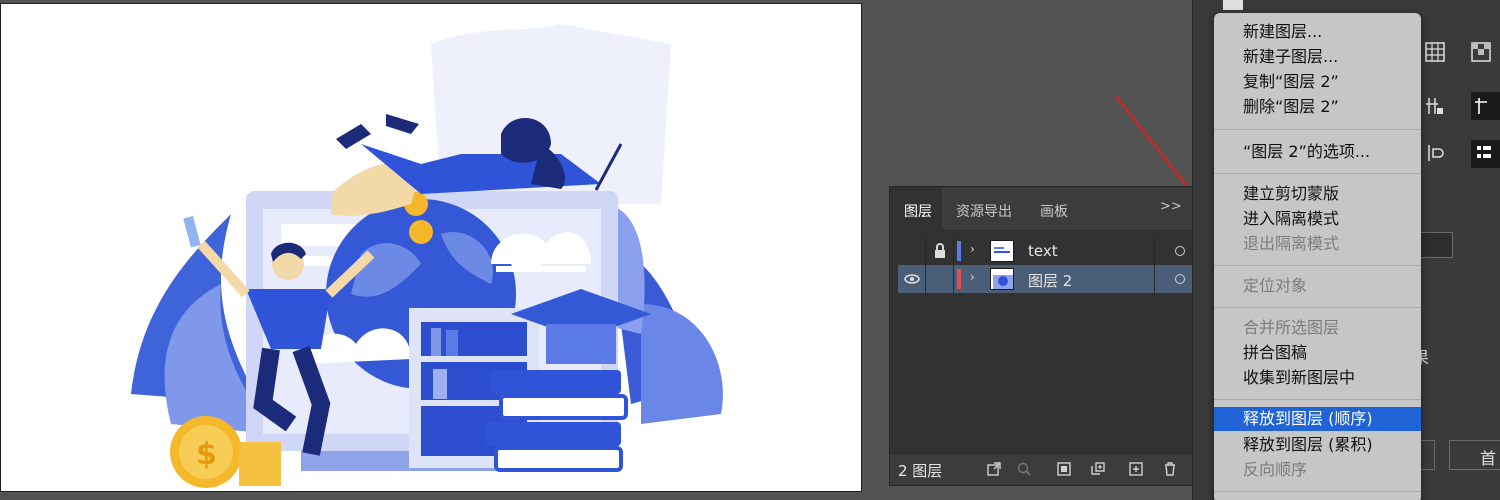 Image resolution: width=1500 pixels, height=500 pixels. I want to click on delete-icon, so click(1170, 469).